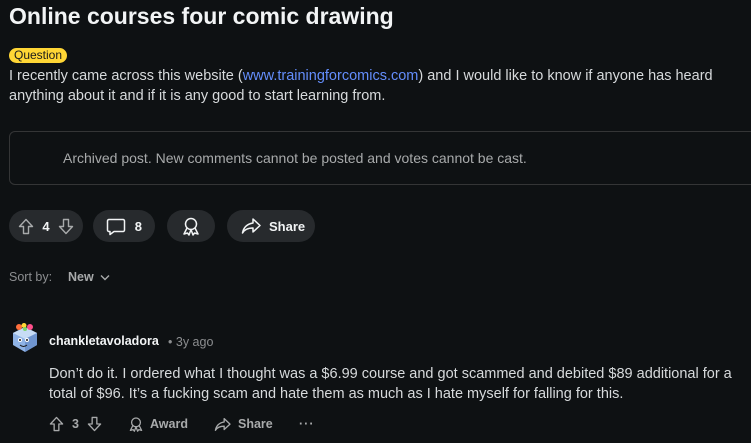  I want to click on more-icon: ···, so click(307, 424).